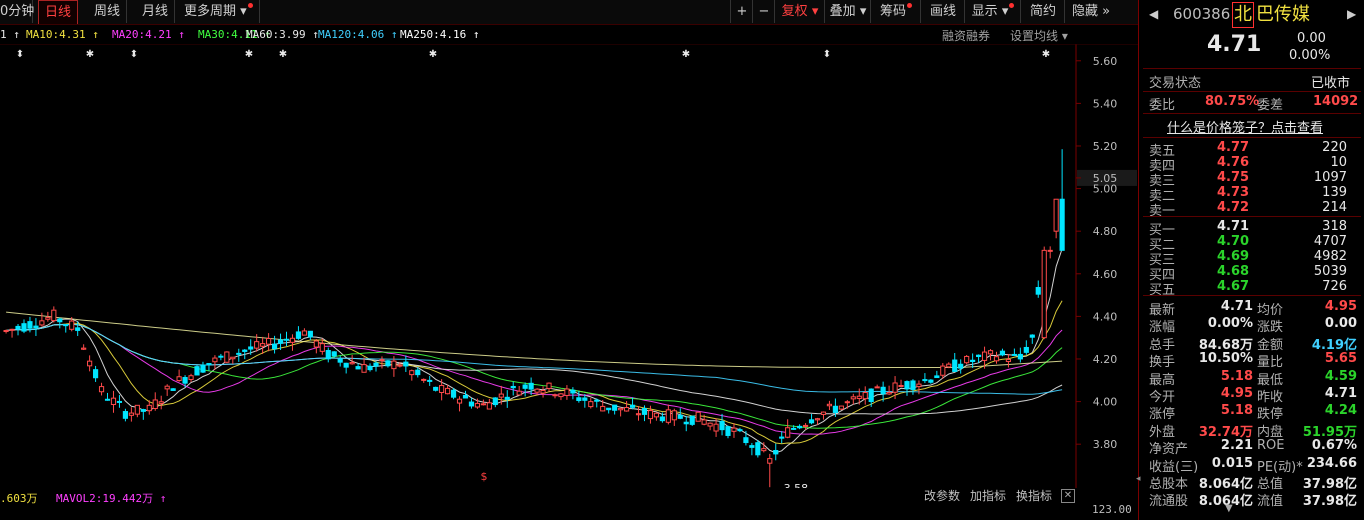 The width and height of the screenshot is (1364, 520). Describe the element at coordinates (1351, 14) in the screenshot. I see `next-stock-icon: ▶` at that location.